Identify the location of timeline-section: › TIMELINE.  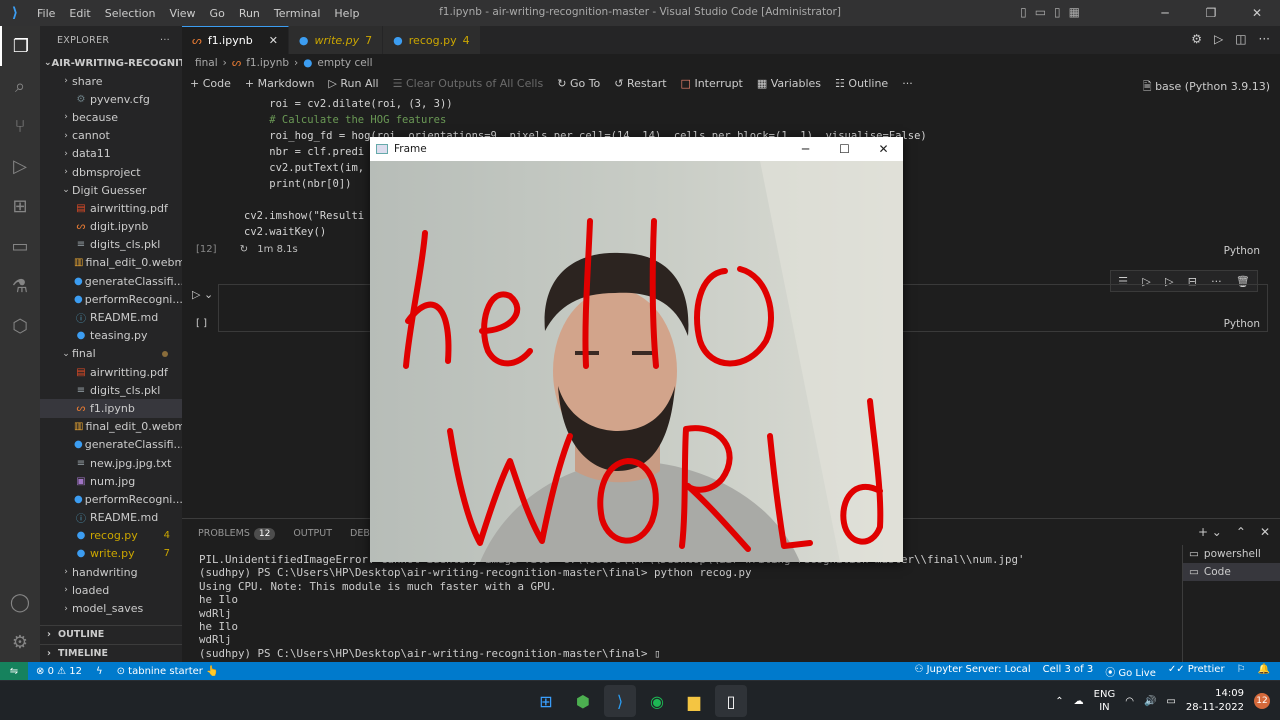
(111, 653).